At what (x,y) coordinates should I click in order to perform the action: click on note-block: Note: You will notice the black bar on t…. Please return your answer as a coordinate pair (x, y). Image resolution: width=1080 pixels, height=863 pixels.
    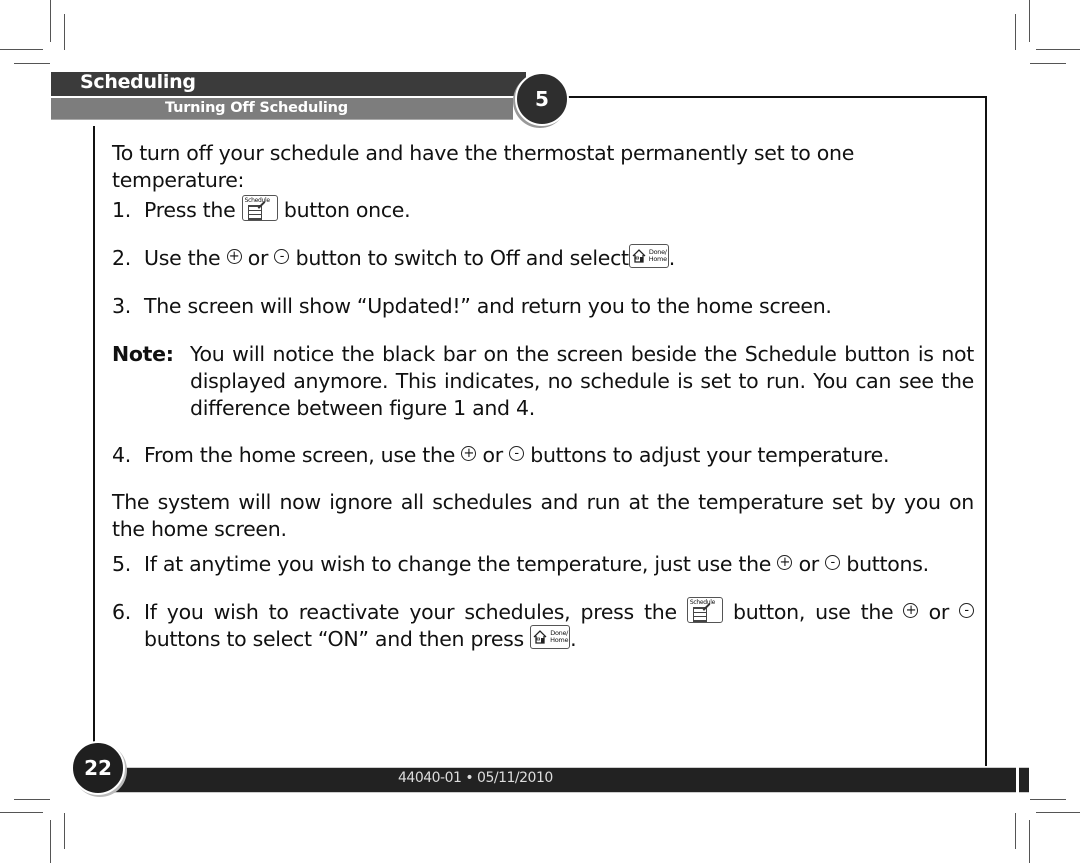
    Looking at the image, I should click on (543, 381).